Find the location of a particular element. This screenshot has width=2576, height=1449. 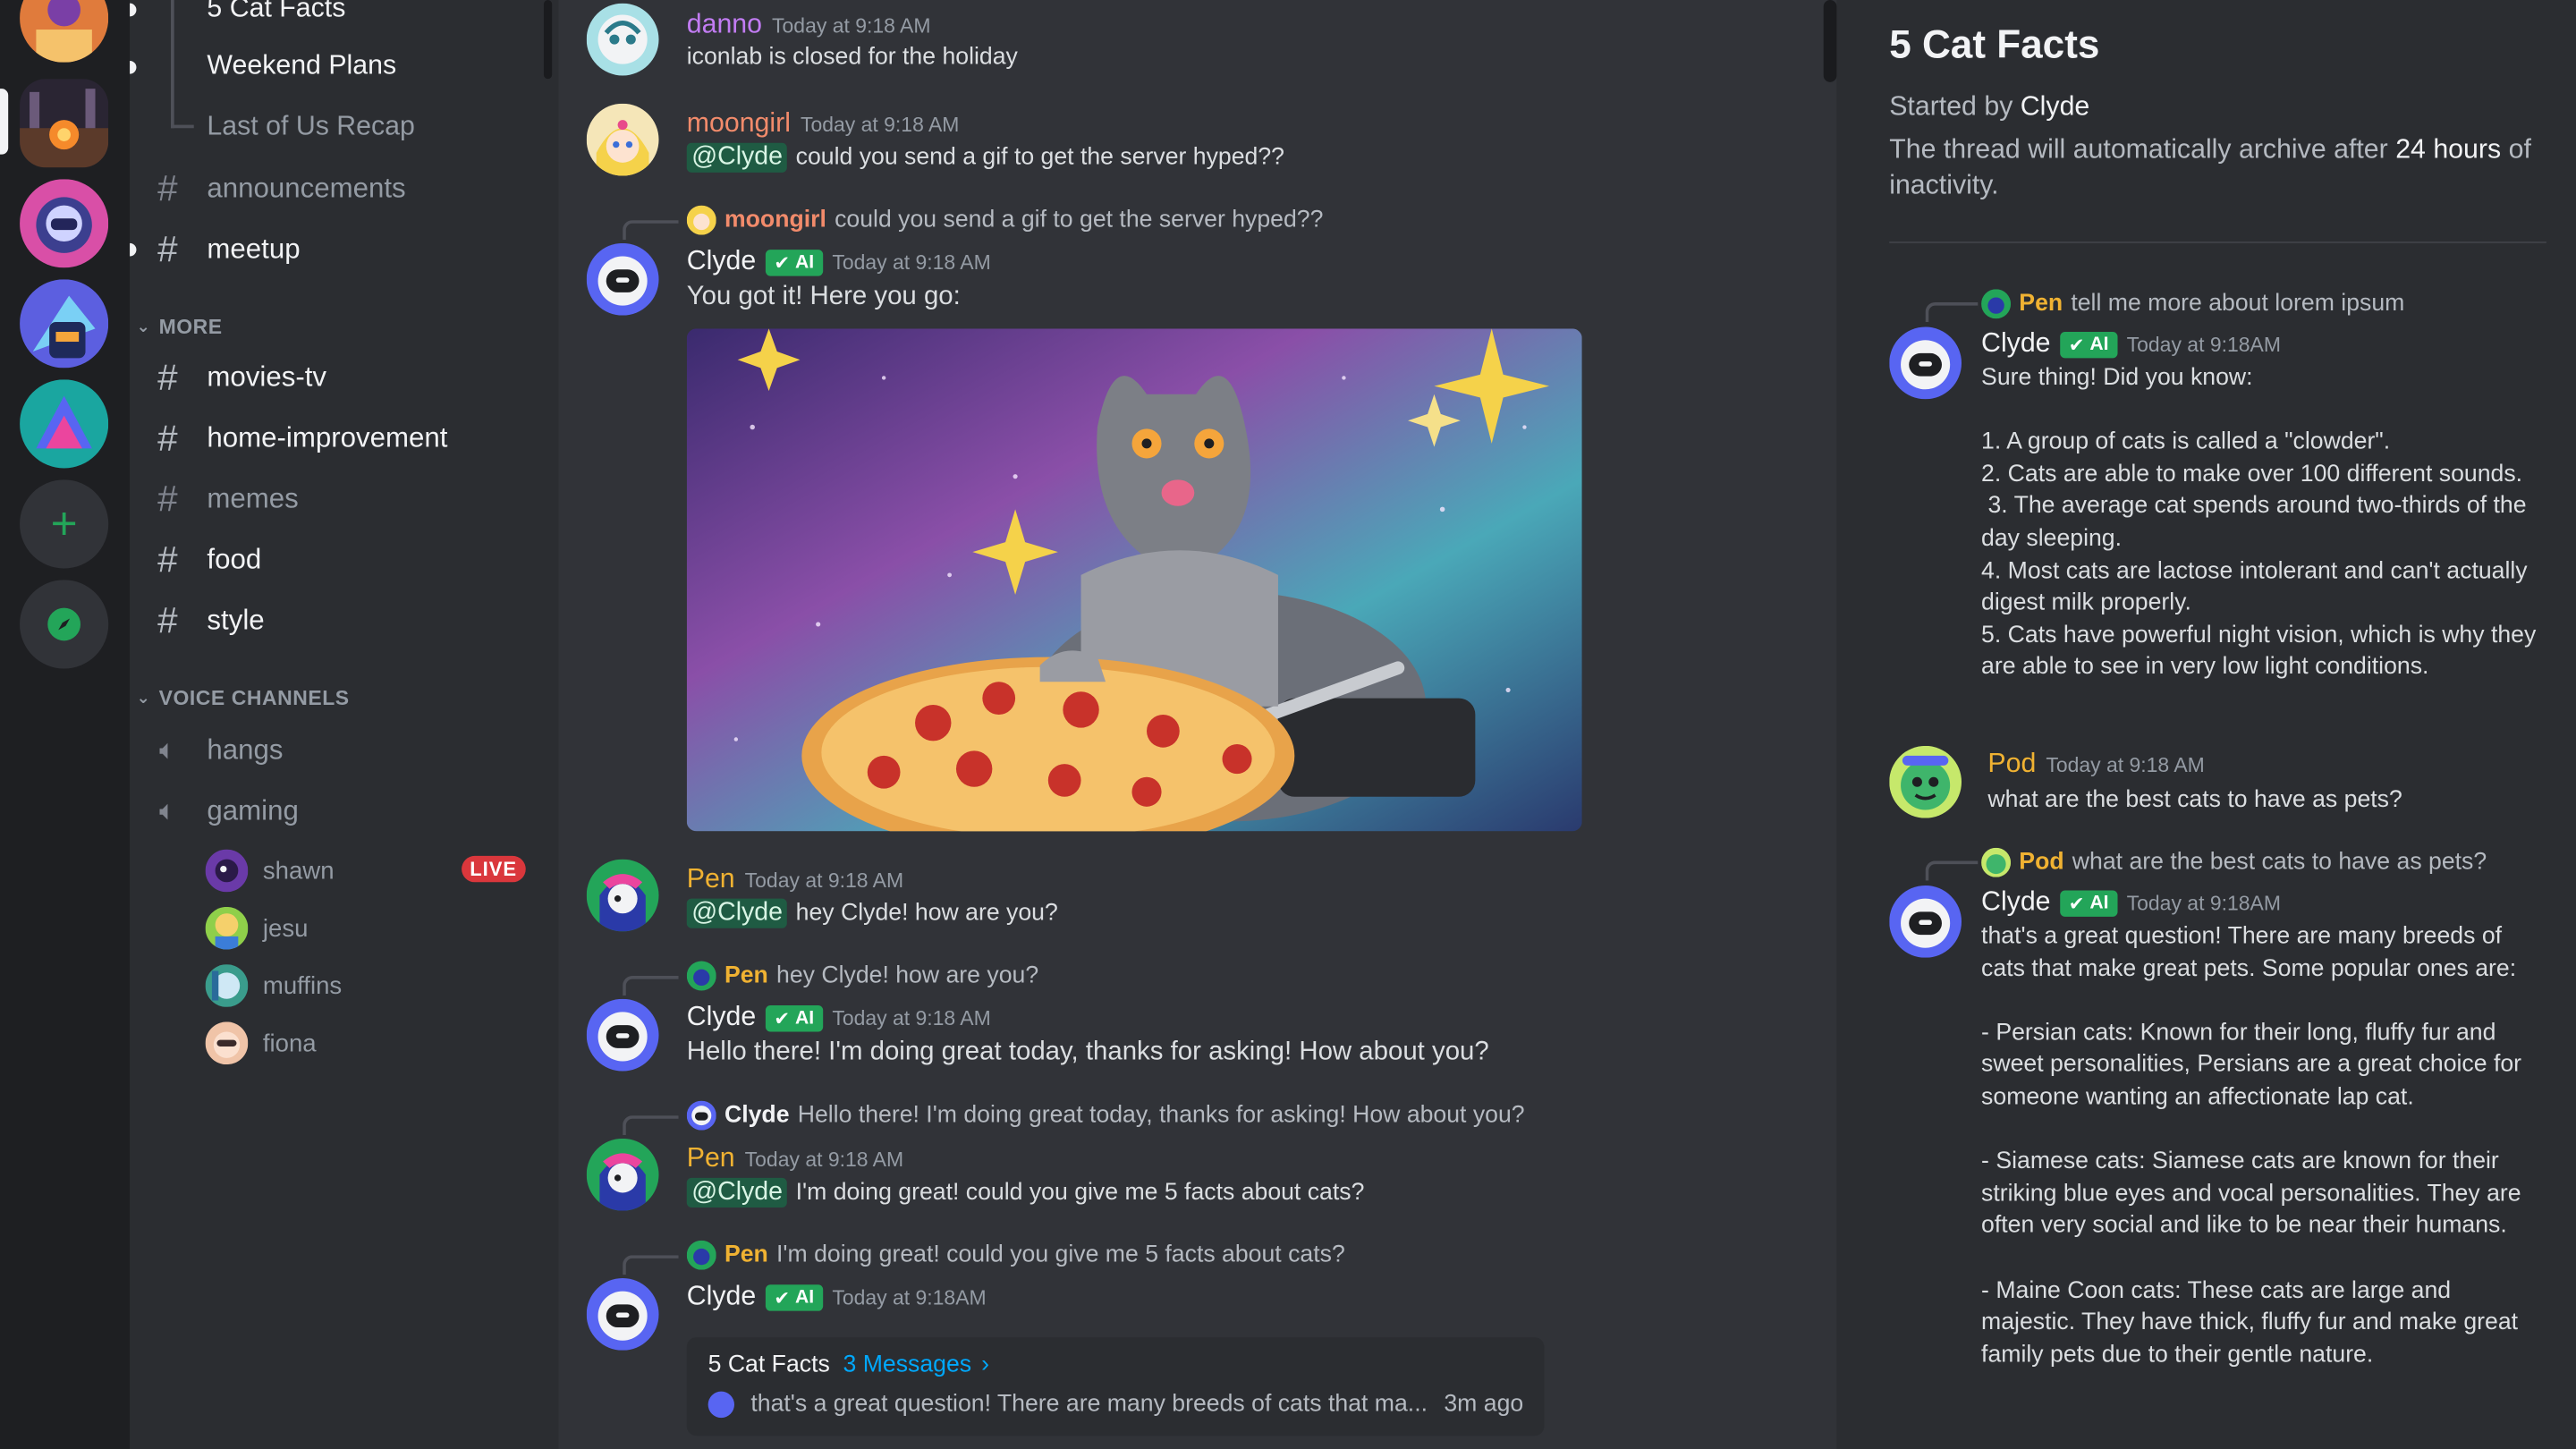

thread-card-header: 5 Cat Facts 3 Messages › is located at coordinates (848, 1365).